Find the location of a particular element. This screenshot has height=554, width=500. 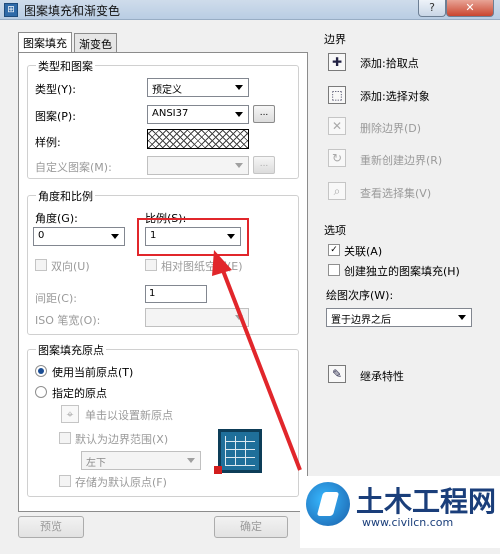

angle-label: 角度(G): is located at coordinates (56, 218).